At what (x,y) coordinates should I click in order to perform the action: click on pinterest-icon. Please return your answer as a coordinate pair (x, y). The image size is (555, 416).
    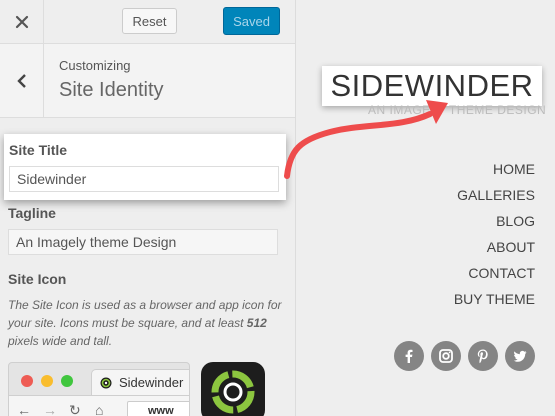
    Looking at the image, I should click on (482, 356).